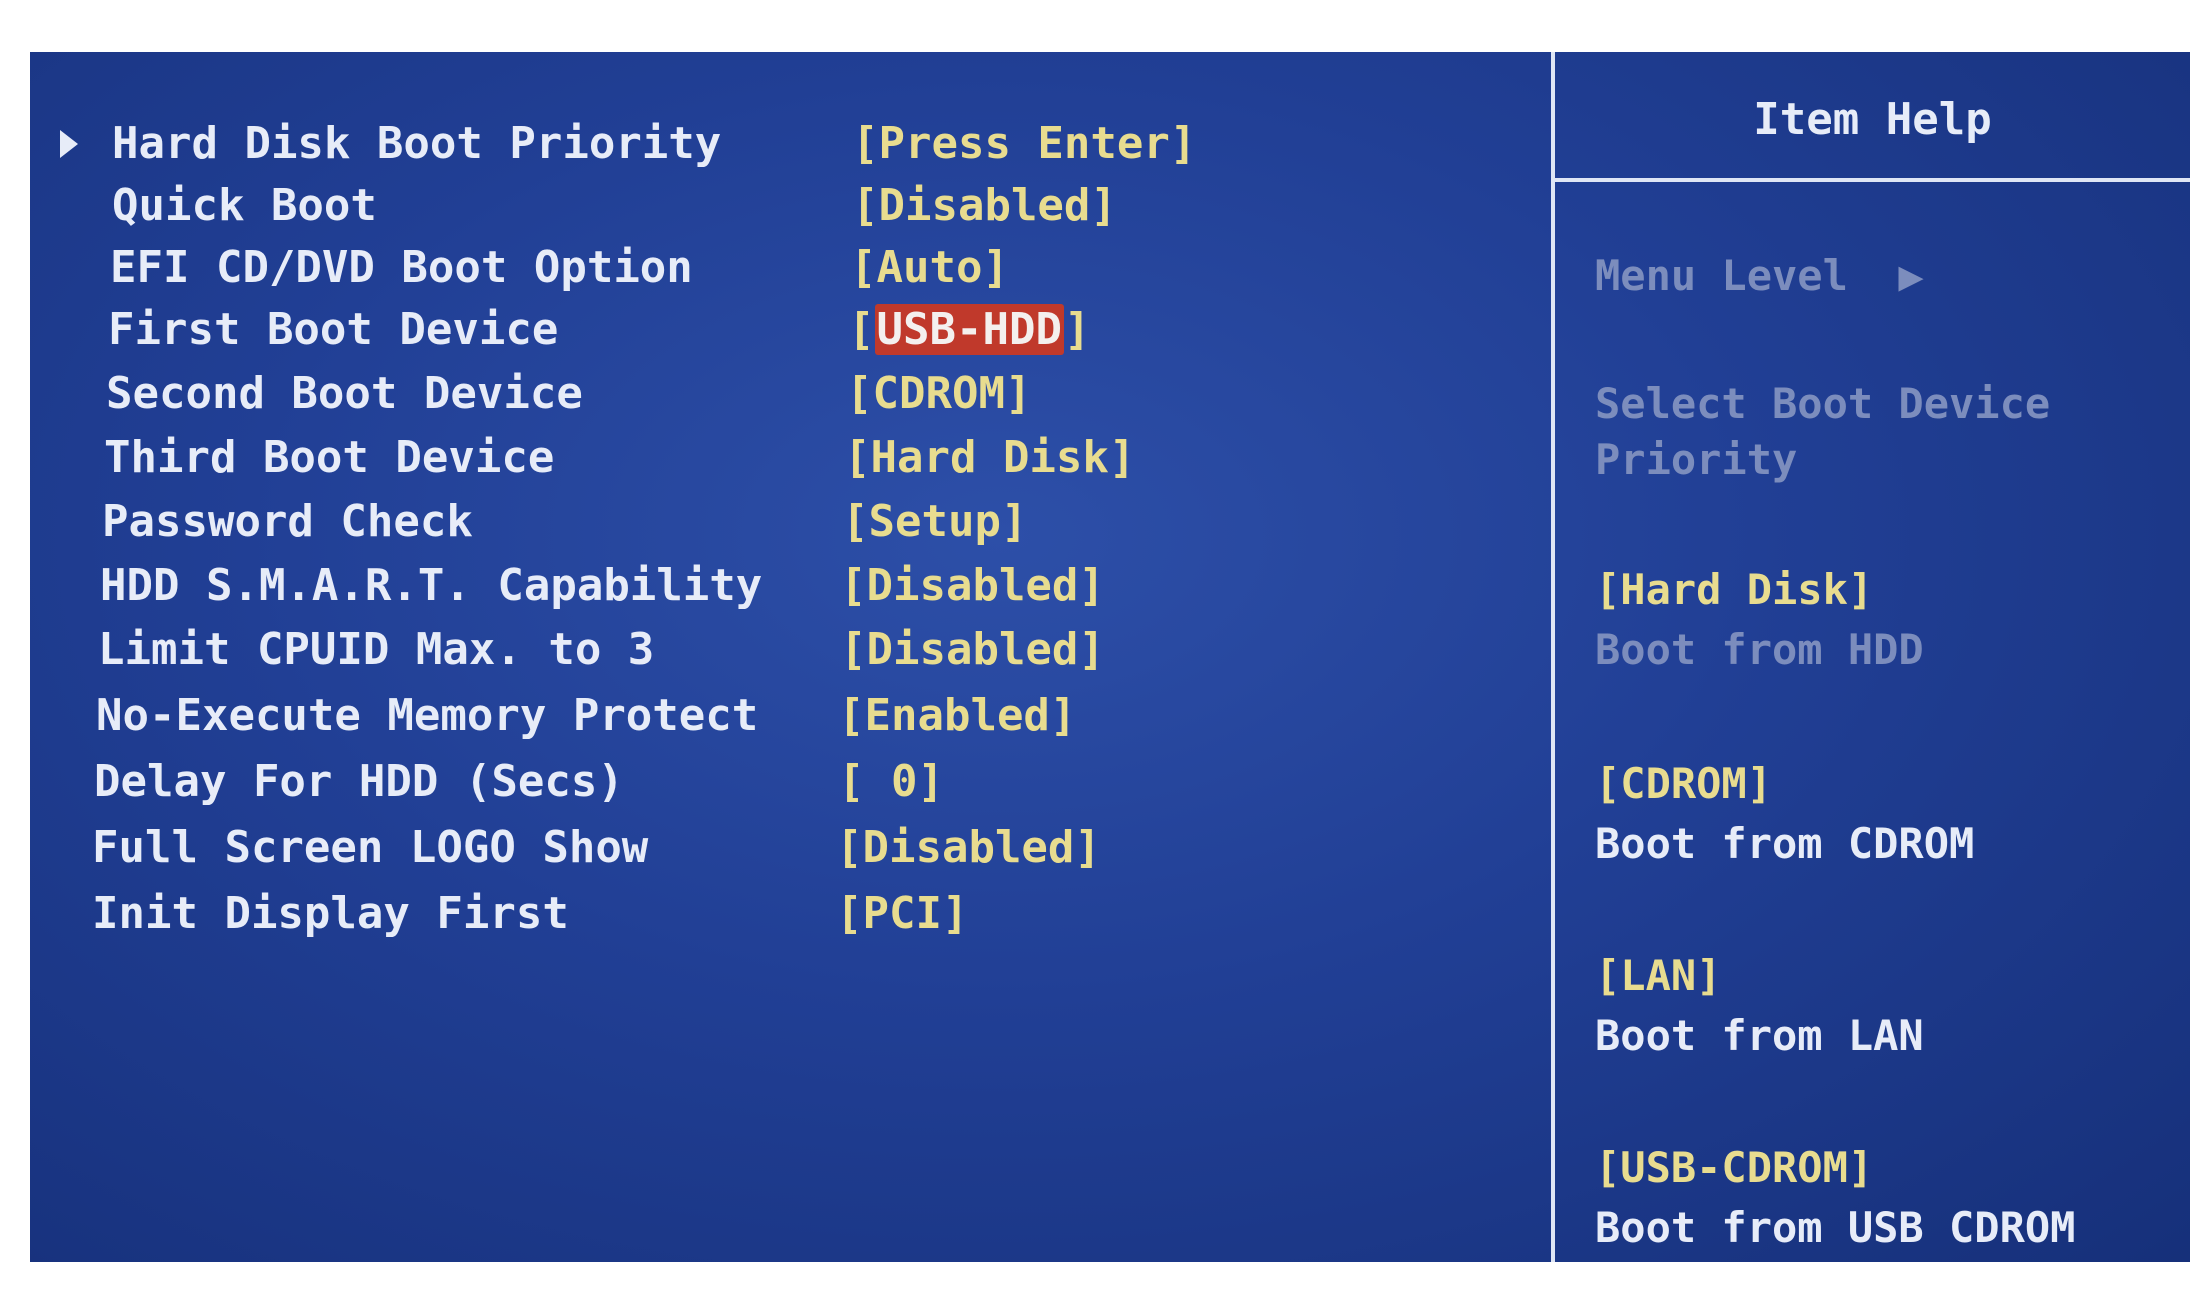 Image resolution: width=2190 pixels, height=1293 pixels. I want to click on item-help-title: Item Help, so click(1872, 119).